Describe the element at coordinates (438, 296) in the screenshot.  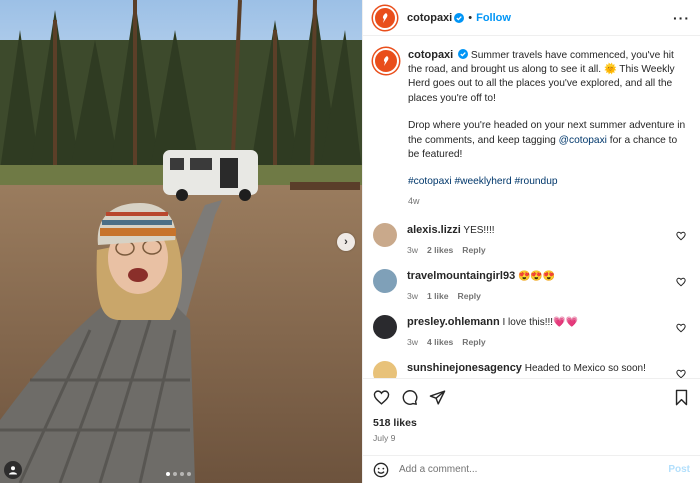
I see `comment-likes: 1 like` at that location.